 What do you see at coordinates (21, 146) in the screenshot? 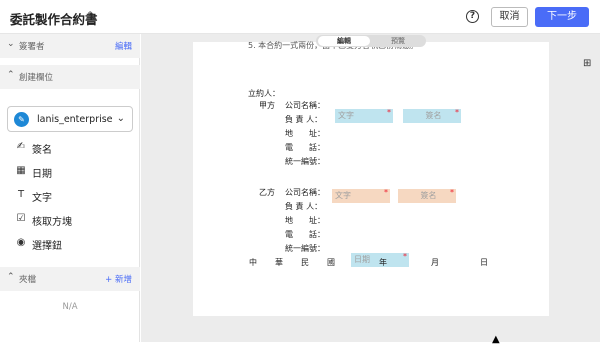
I see `pen-icon: ✍` at bounding box center [21, 146].